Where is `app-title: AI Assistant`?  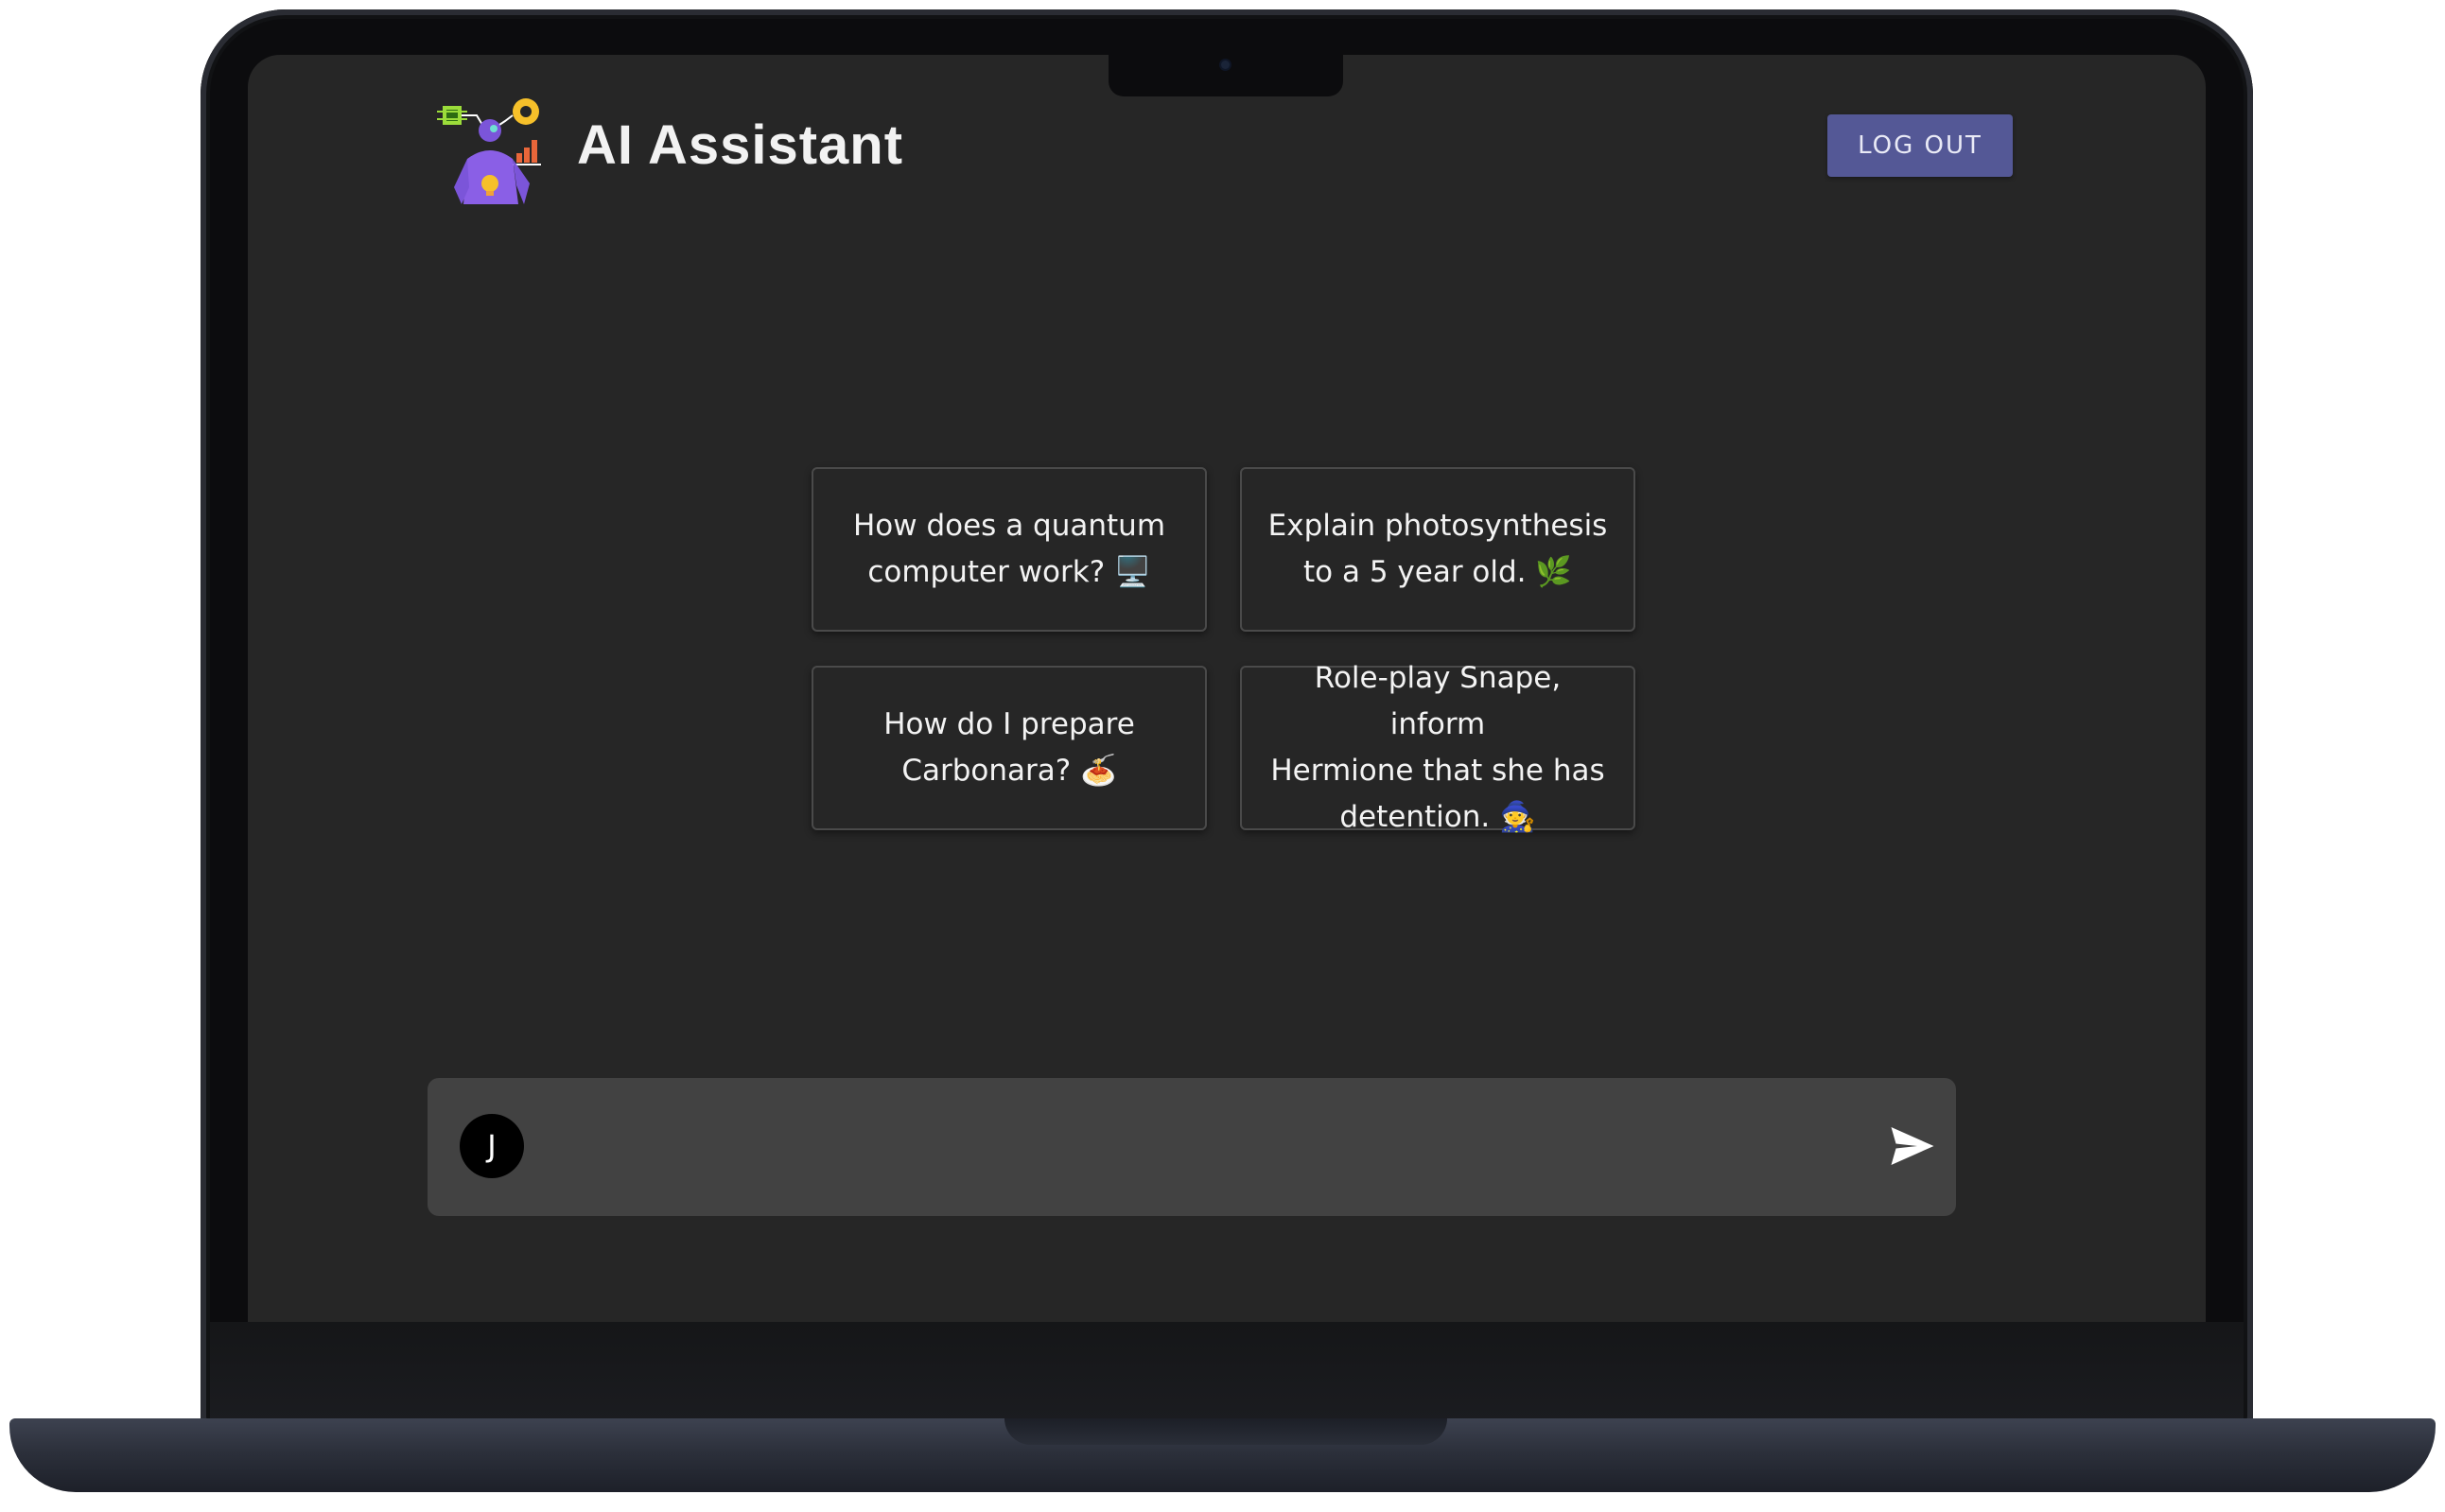
app-title: AI Assistant is located at coordinates (740, 145).